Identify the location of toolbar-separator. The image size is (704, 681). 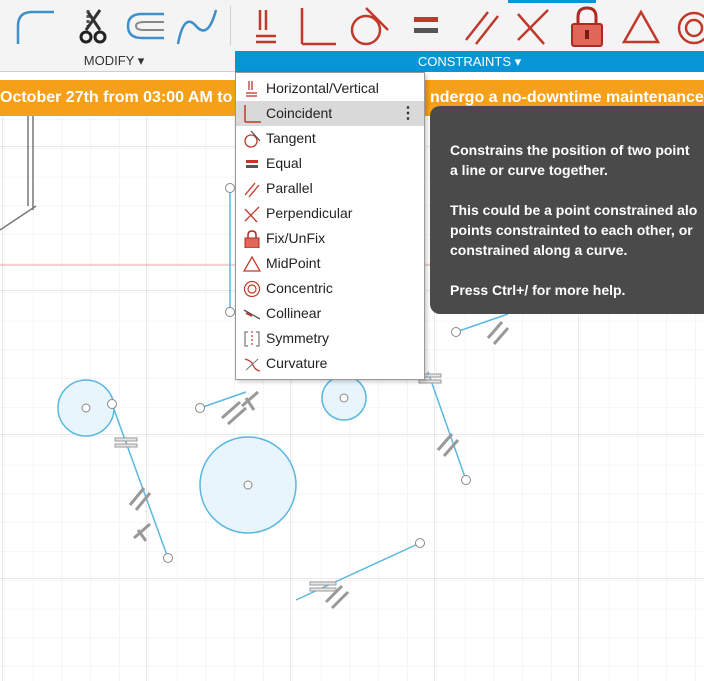
(230, 26).